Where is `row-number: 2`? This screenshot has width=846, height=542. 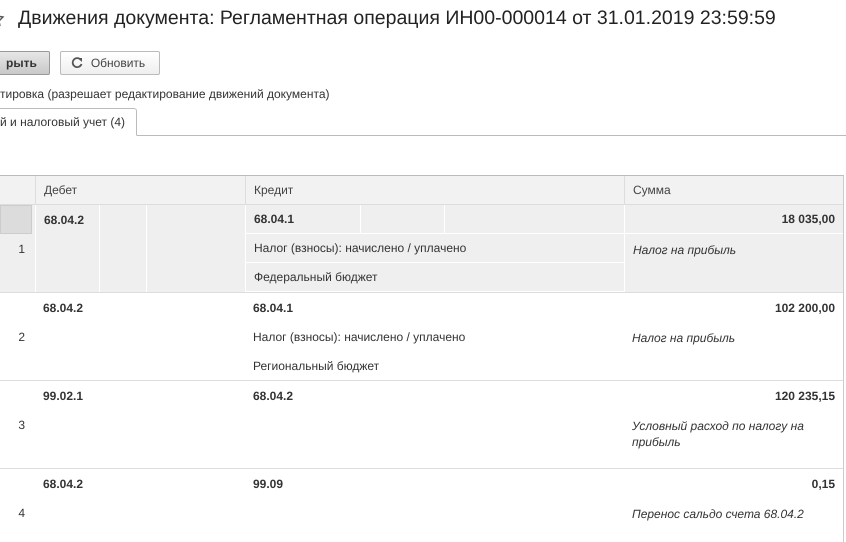
row-number: 2 is located at coordinates (21, 337).